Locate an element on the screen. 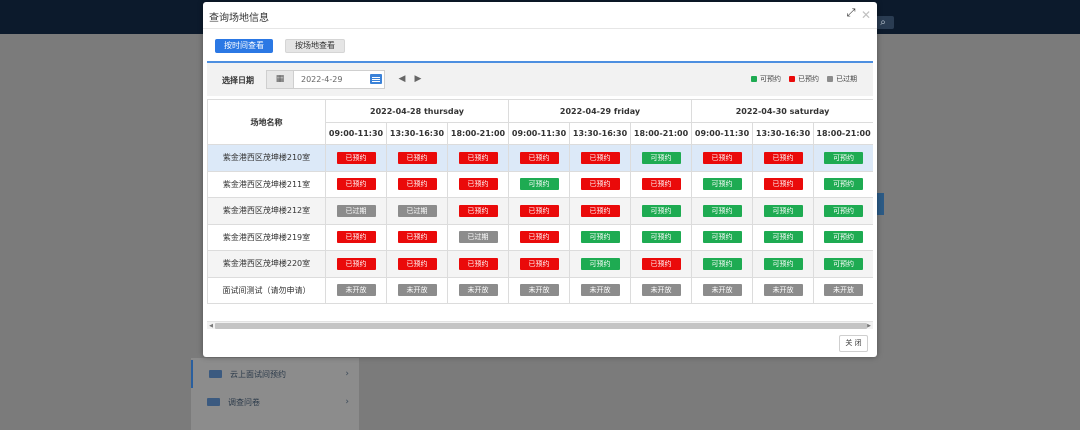 The width and height of the screenshot is (1080, 430). scroll-right-icon: ▶ is located at coordinates (869, 326).